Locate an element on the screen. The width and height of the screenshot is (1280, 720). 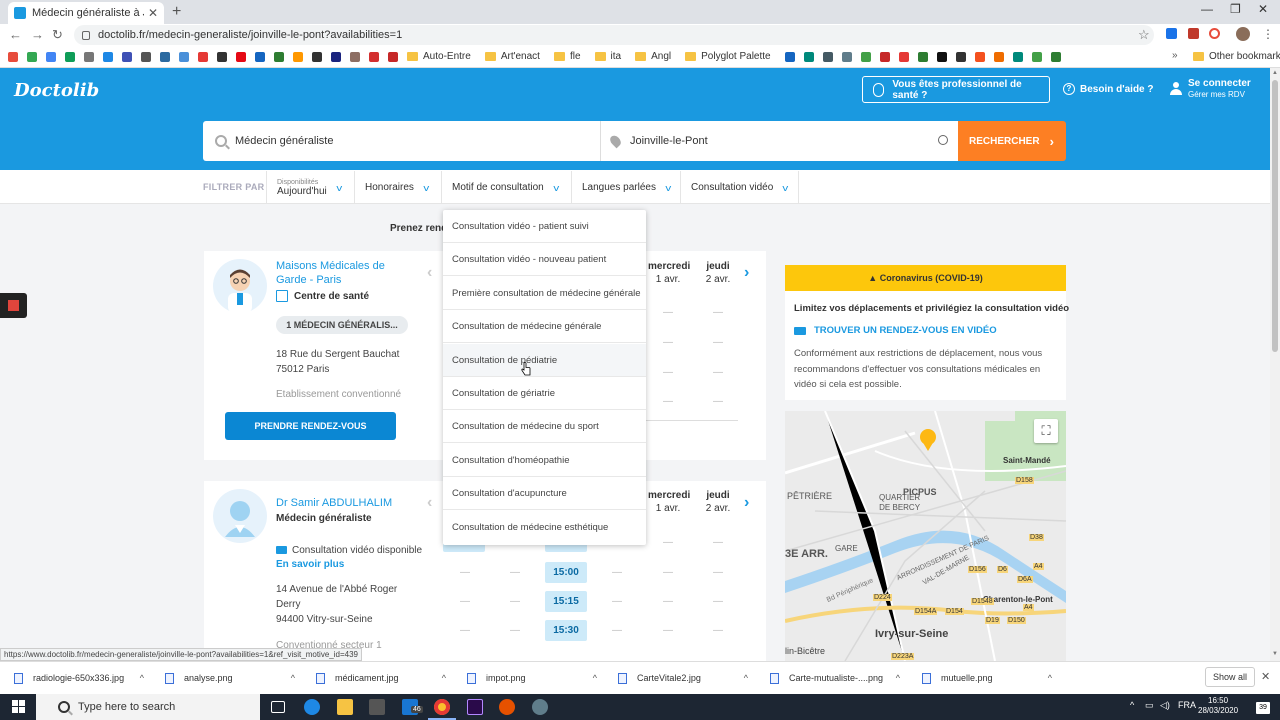
dropdown-option: Consultation de médecine générale is located at coordinates (544, 326).